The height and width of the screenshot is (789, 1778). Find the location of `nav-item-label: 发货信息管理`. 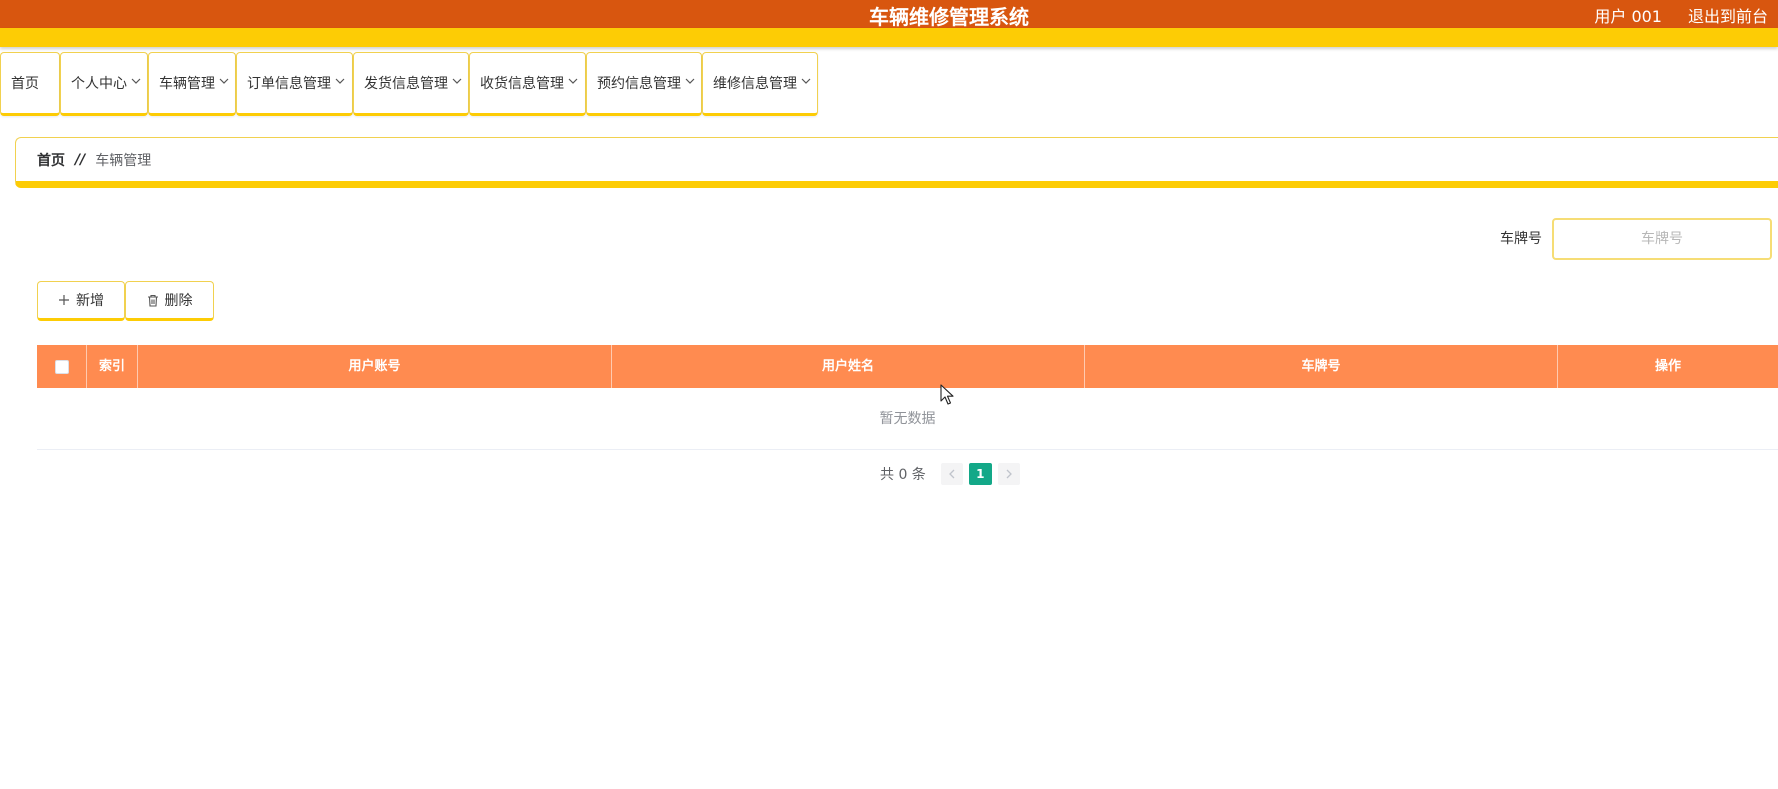

nav-item-label: 发货信息管理 is located at coordinates (406, 84).